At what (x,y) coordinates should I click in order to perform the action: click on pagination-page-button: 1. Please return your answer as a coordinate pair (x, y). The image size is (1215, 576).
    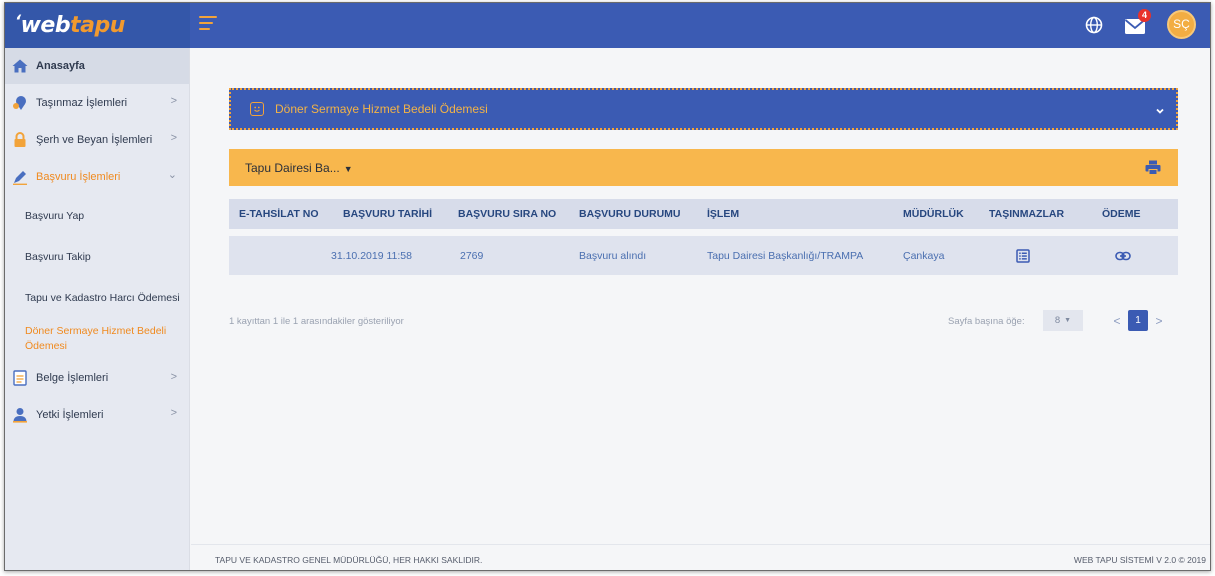
    Looking at the image, I should click on (1138, 320).